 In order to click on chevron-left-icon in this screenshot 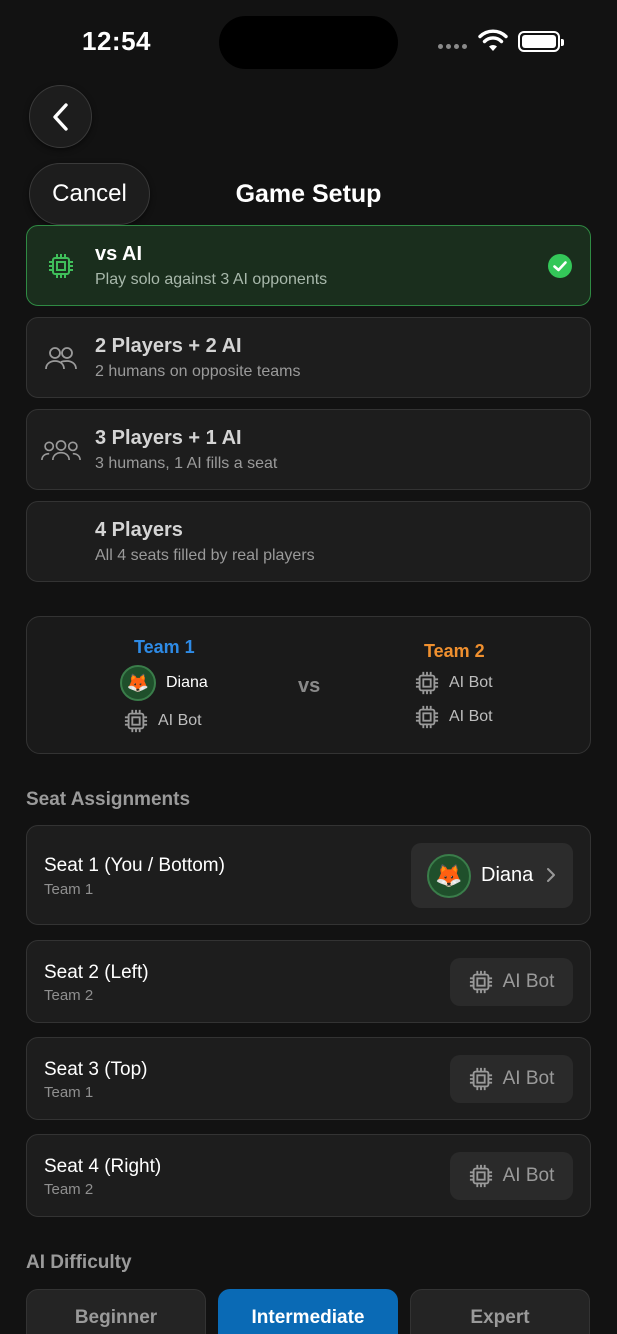, I will do `click(60, 116)`.